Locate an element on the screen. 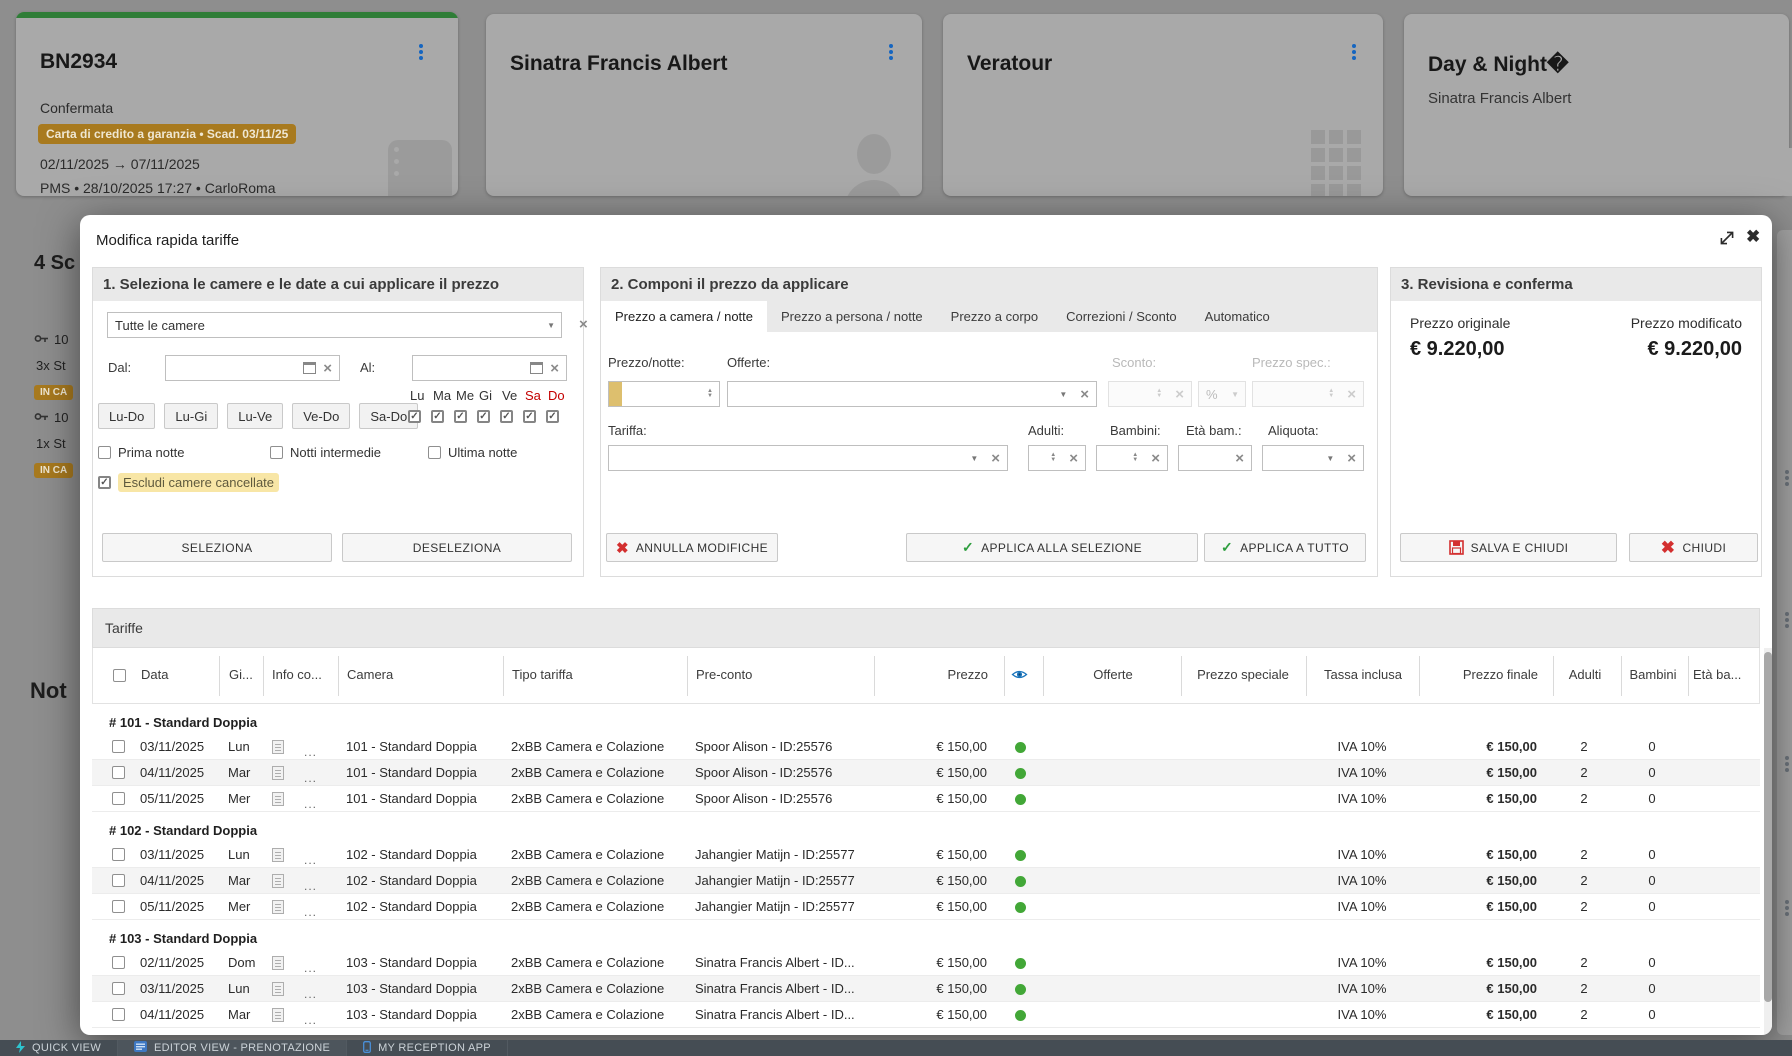 This screenshot has width=1792, height=1056. bambini-input: ▲ ▼ × is located at coordinates (1132, 458).